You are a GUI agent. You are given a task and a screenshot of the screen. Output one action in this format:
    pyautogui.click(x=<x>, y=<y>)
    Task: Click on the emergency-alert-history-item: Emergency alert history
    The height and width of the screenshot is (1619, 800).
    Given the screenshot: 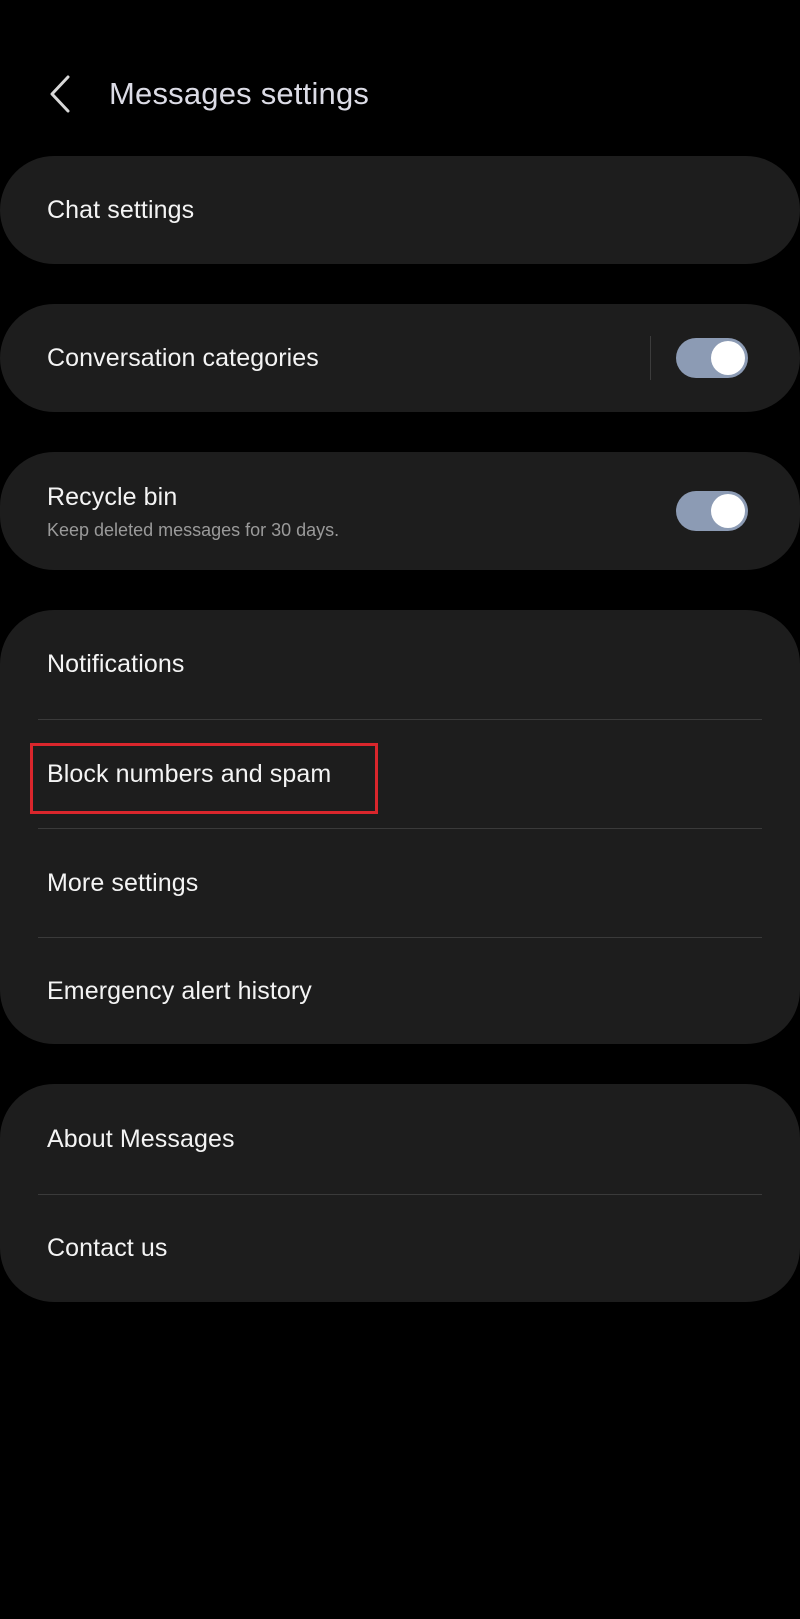 What is the action you would take?
    pyautogui.click(x=400, y=991)
    